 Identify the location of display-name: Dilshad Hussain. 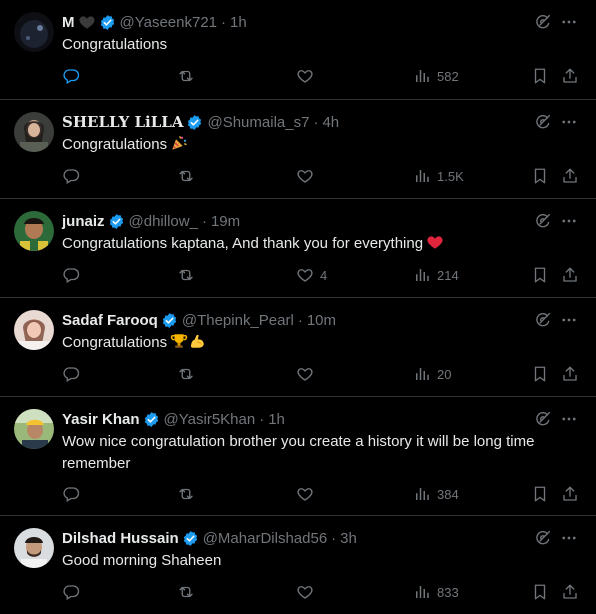
(120, 538).